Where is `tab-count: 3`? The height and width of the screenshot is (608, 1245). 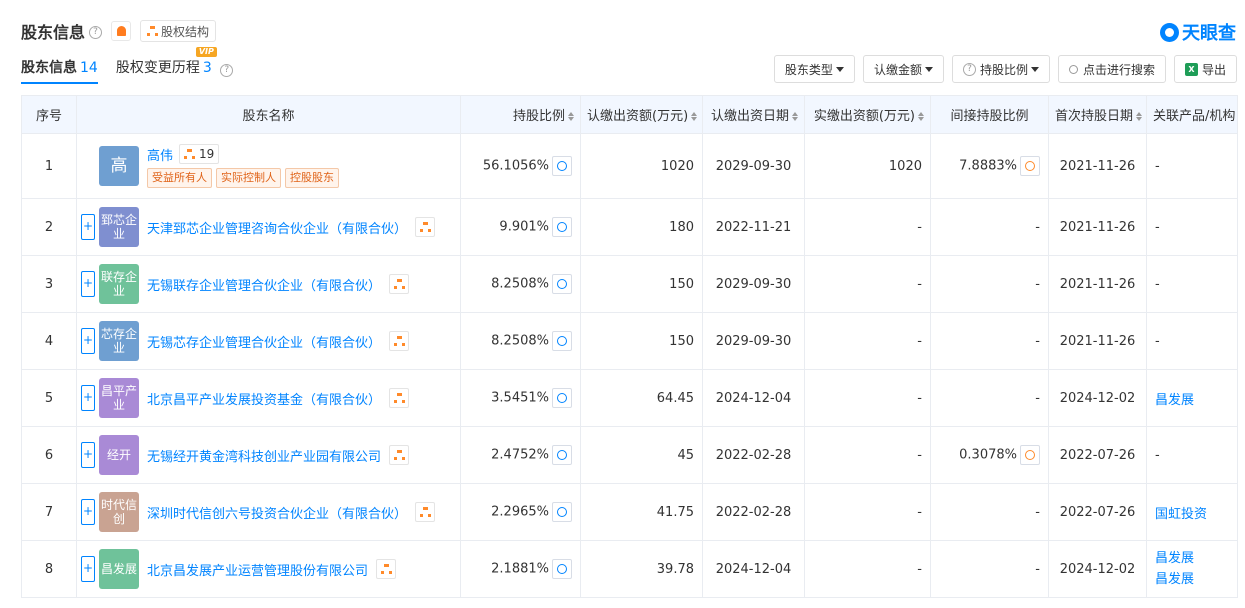 tab-count: 3 is located at coordinates (207, 68).